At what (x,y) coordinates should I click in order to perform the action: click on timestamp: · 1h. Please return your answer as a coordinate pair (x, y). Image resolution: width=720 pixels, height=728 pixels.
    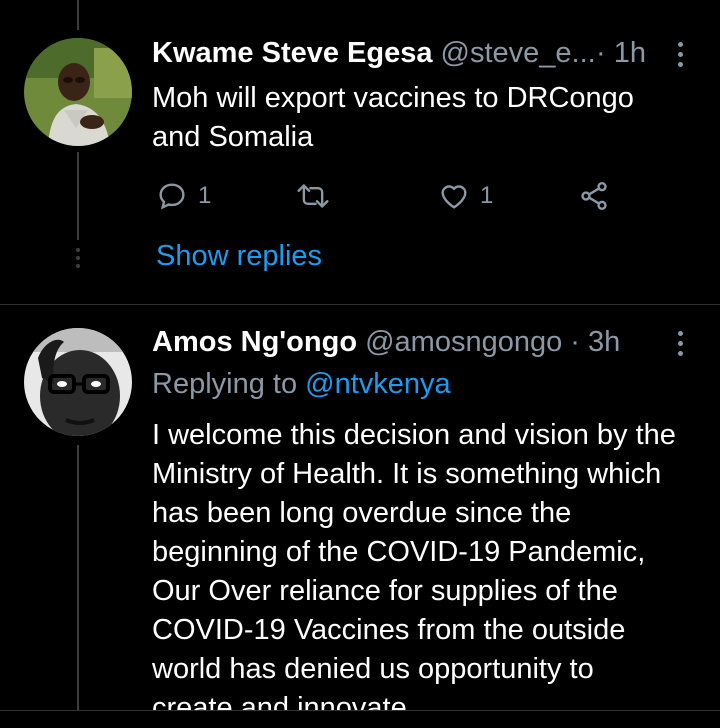
    Looking at the image, I should click on (621, 53).